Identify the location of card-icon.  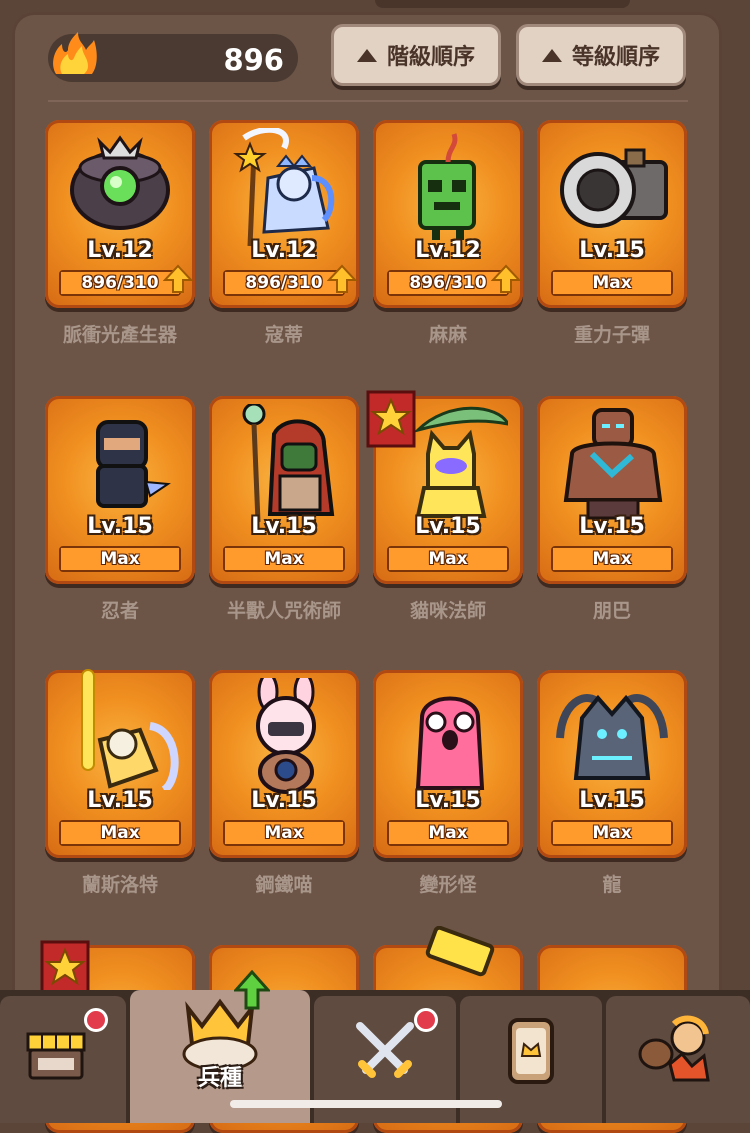
(531, 1051).